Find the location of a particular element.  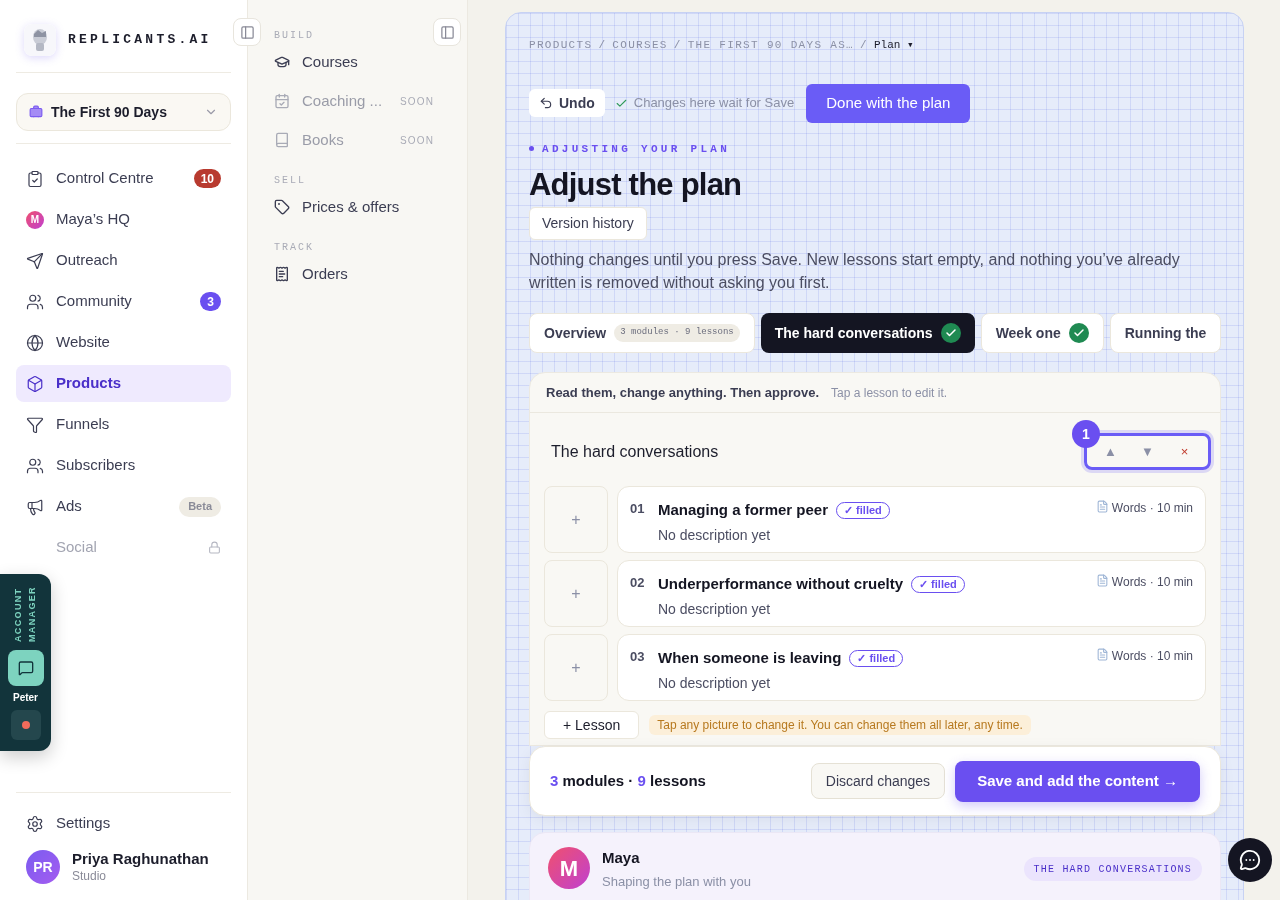

nav-item: M Maya’s HQ is located at coordinates (123, 219).